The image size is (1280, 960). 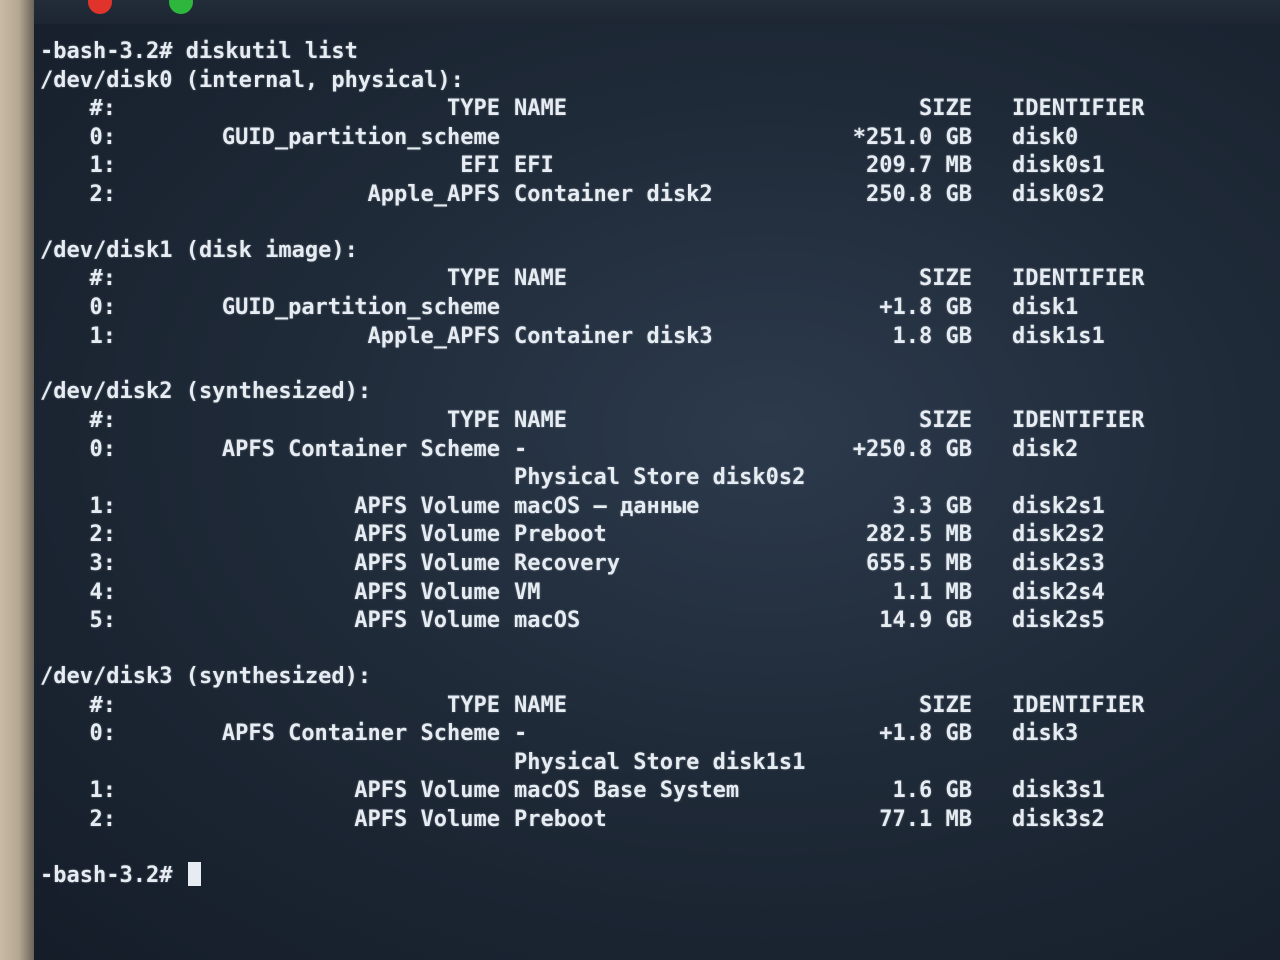 I want to click on partition-name: macOS, so click(x=547, y=621).